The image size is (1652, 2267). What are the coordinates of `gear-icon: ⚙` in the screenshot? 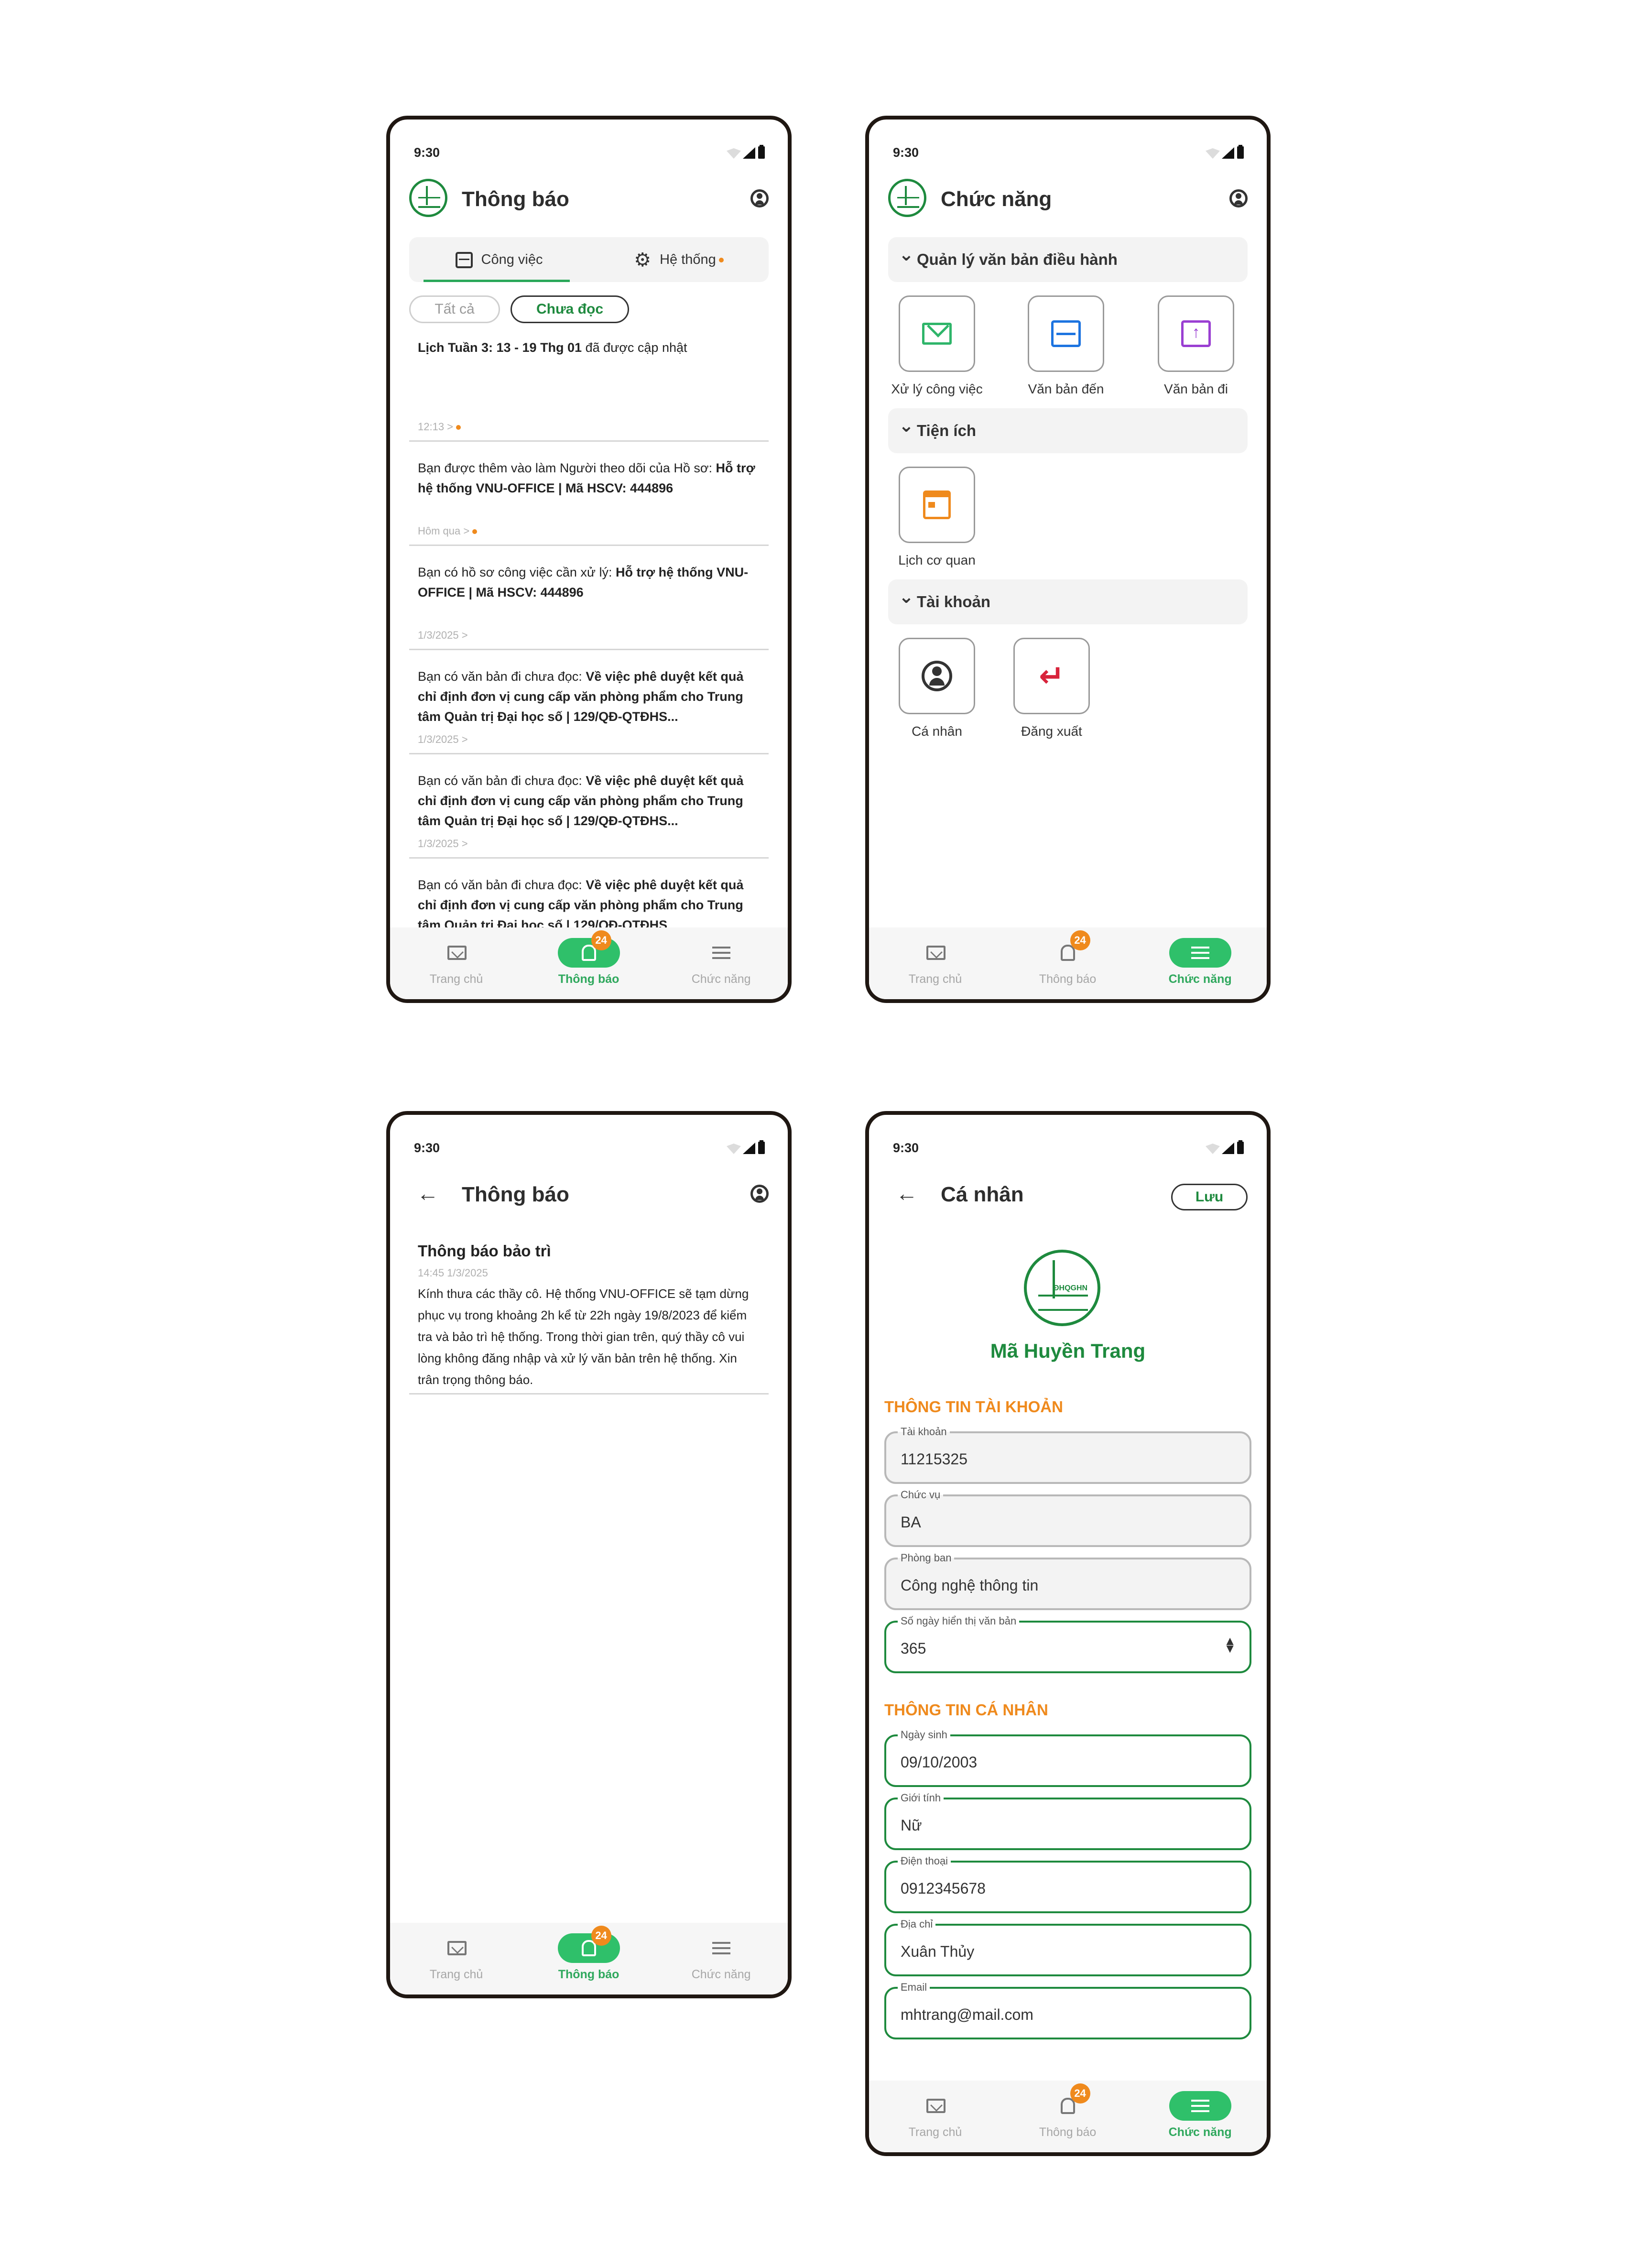 It's located at (643, 260).